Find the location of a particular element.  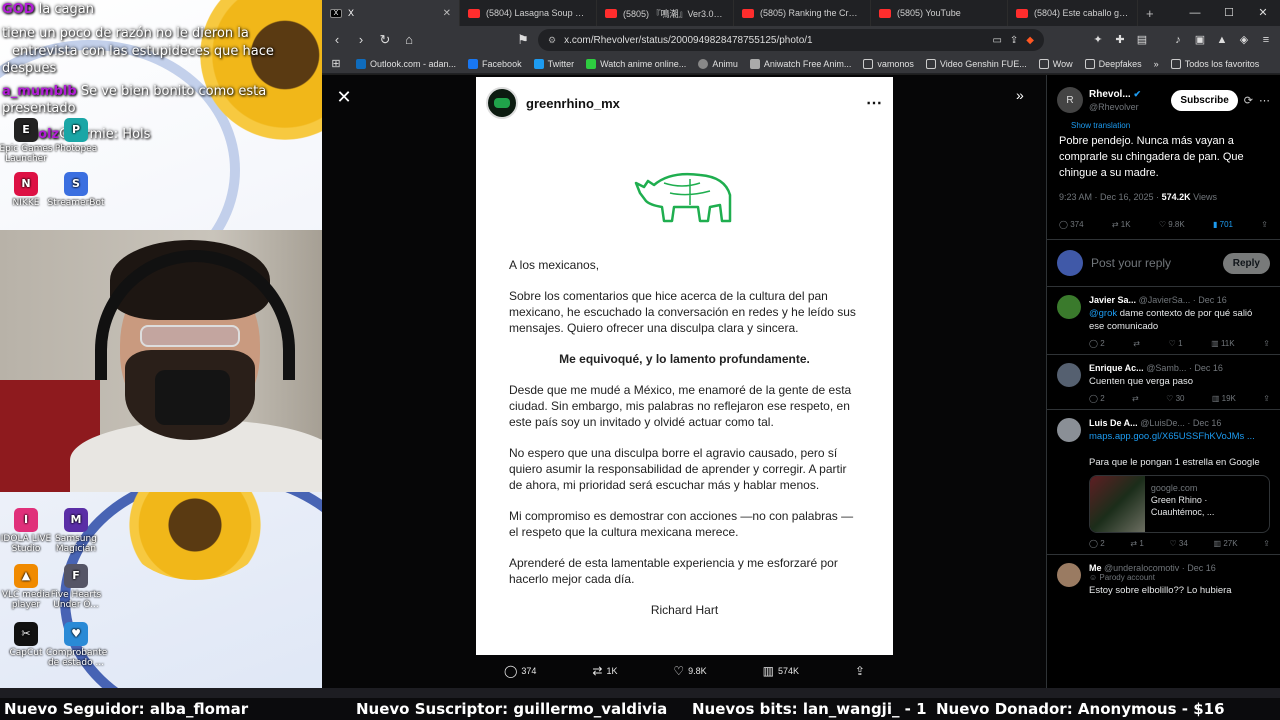

views-button: ▥ 574K is located at coordinates (781, 671).